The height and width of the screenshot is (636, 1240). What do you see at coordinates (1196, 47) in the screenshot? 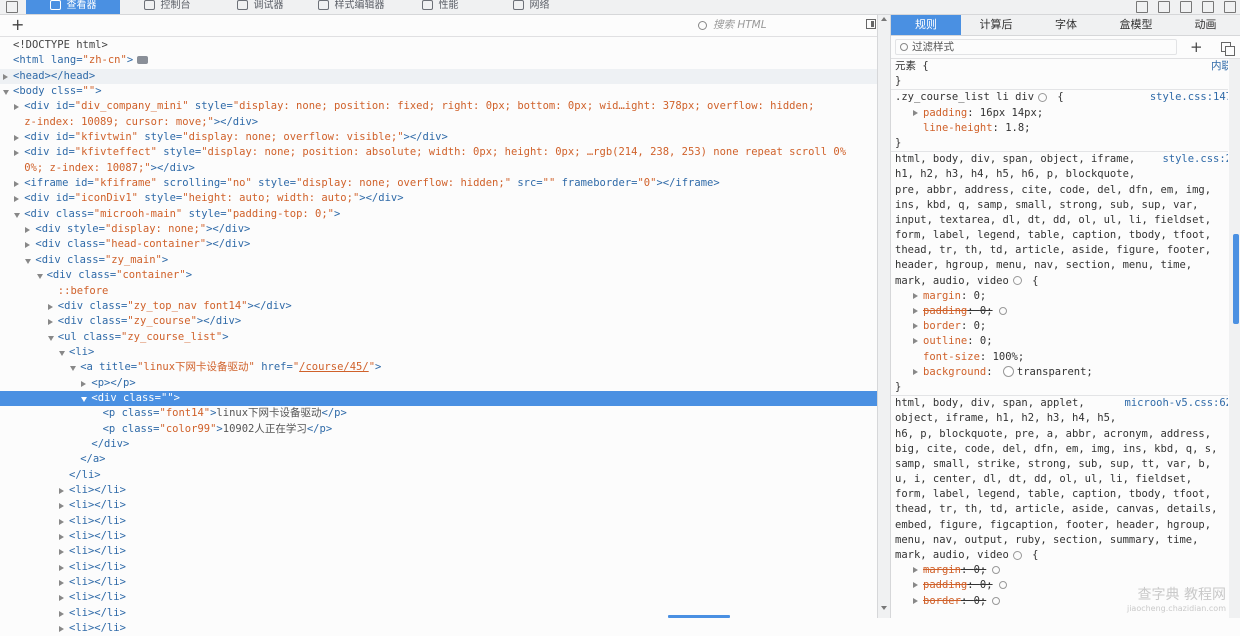
I see `add-rule-button: +` at bounding box center [1196, 47].